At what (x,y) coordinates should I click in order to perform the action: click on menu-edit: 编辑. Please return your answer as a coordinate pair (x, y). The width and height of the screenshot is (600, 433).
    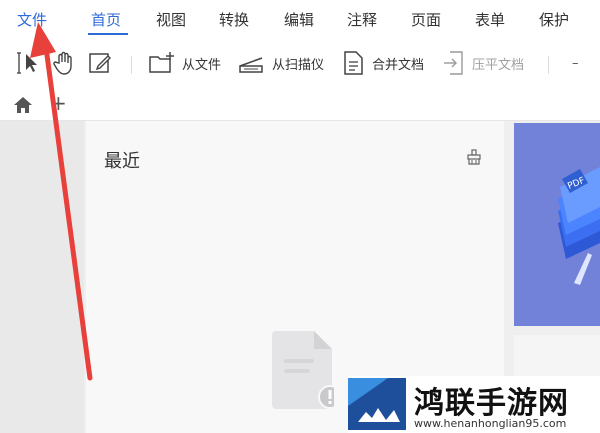
    Looking at the image, I should click on (299, 19).